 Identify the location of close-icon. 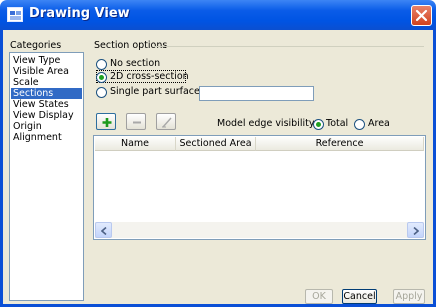
(421, 15).